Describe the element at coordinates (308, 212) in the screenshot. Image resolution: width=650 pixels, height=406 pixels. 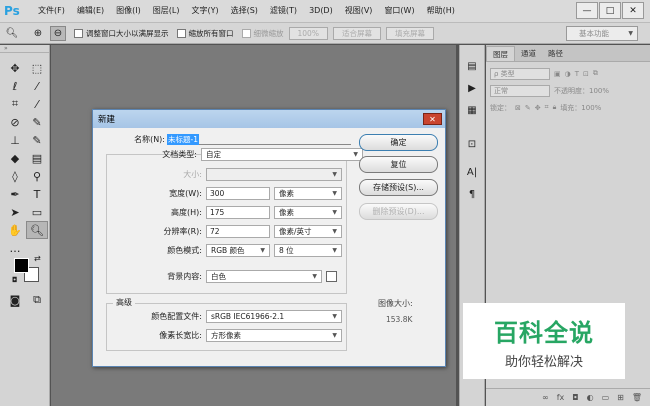
I see `height-unit-select: 像素 ▼` at that location.